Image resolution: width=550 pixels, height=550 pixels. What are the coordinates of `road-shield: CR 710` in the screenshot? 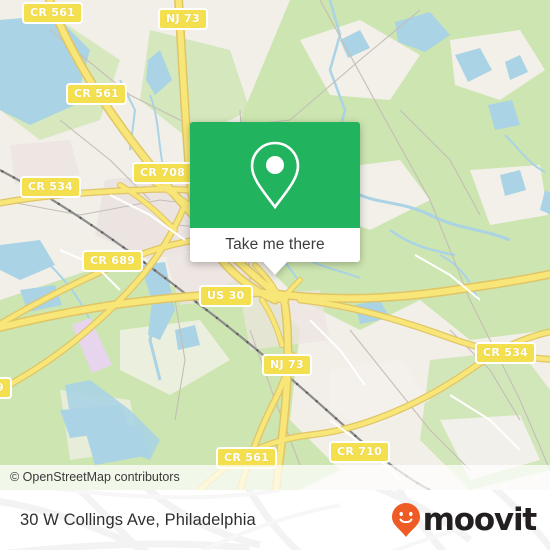 It's located at (360, 452).